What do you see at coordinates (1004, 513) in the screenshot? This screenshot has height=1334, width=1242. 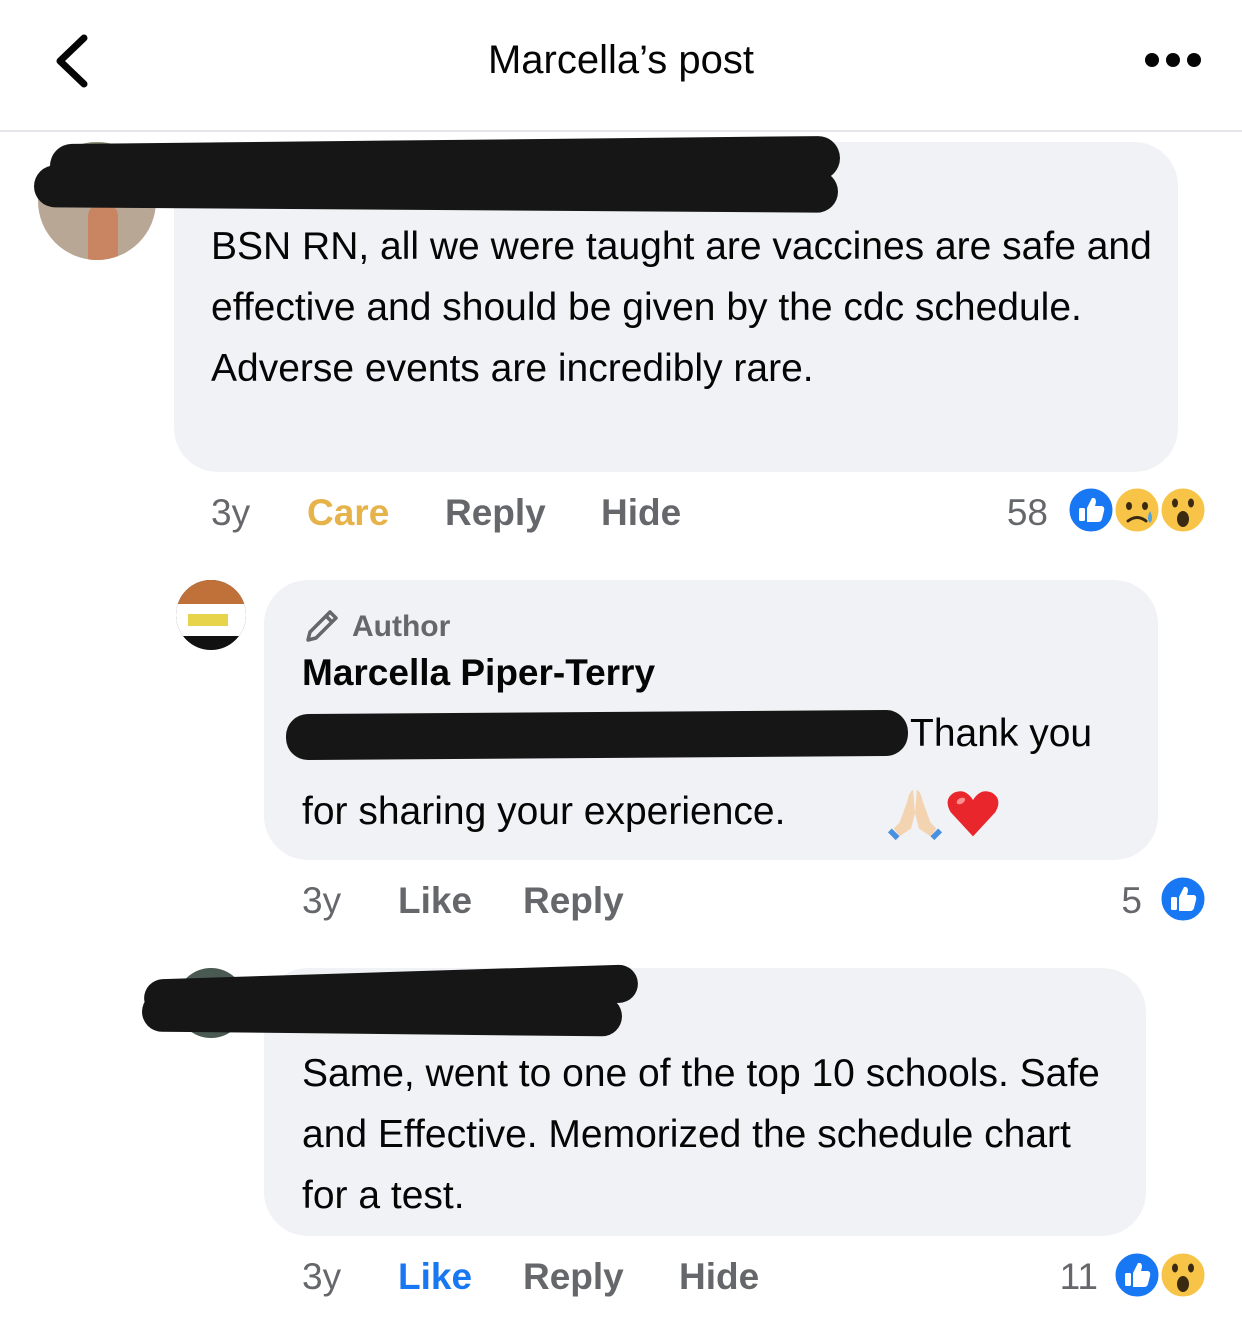 I see `reaction-count: 58` at bounding box center [1004, 513].